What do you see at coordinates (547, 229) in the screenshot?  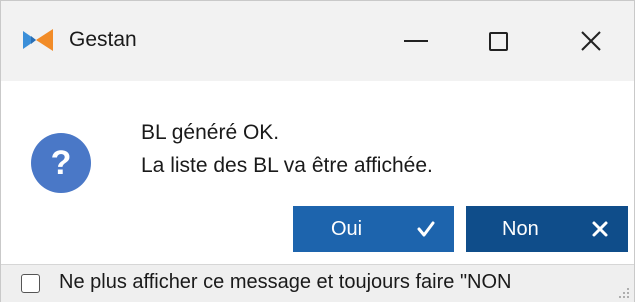 I see `no-button: Non` at bounding box center [547, 229].